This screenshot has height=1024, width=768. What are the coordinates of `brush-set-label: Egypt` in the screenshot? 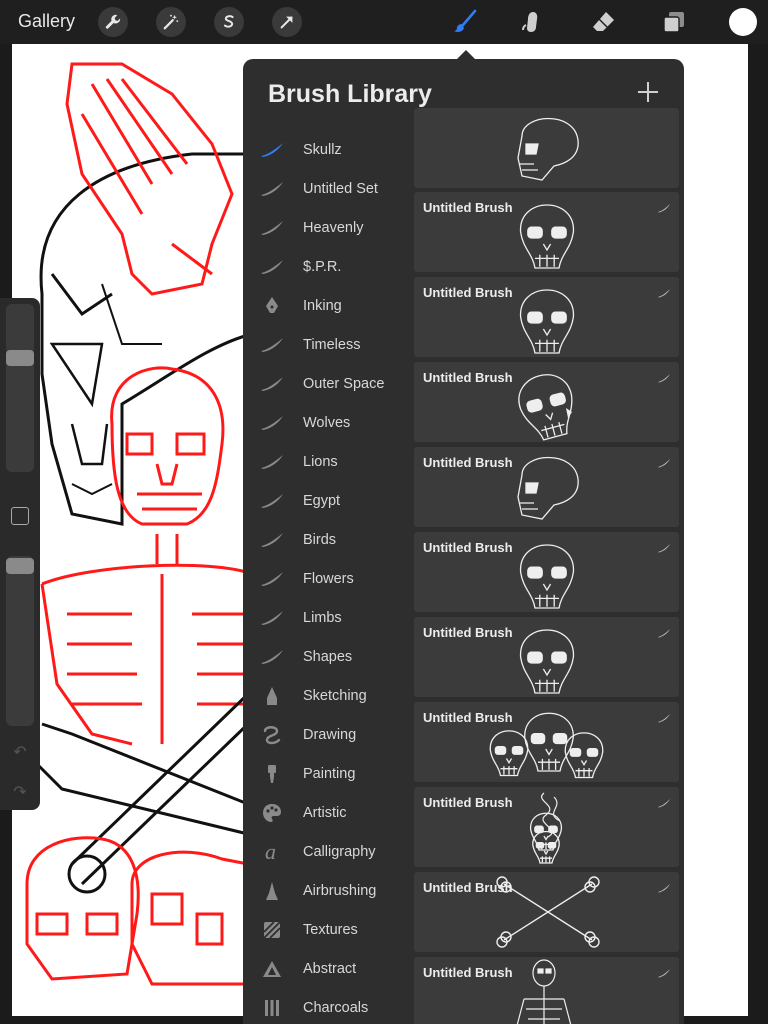 It's located at (322, 500).